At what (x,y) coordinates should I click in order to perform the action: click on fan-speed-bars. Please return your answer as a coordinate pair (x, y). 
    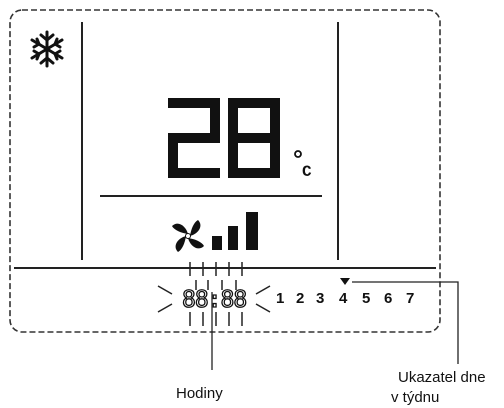
    Looking at the image, I should click on (235, 231).